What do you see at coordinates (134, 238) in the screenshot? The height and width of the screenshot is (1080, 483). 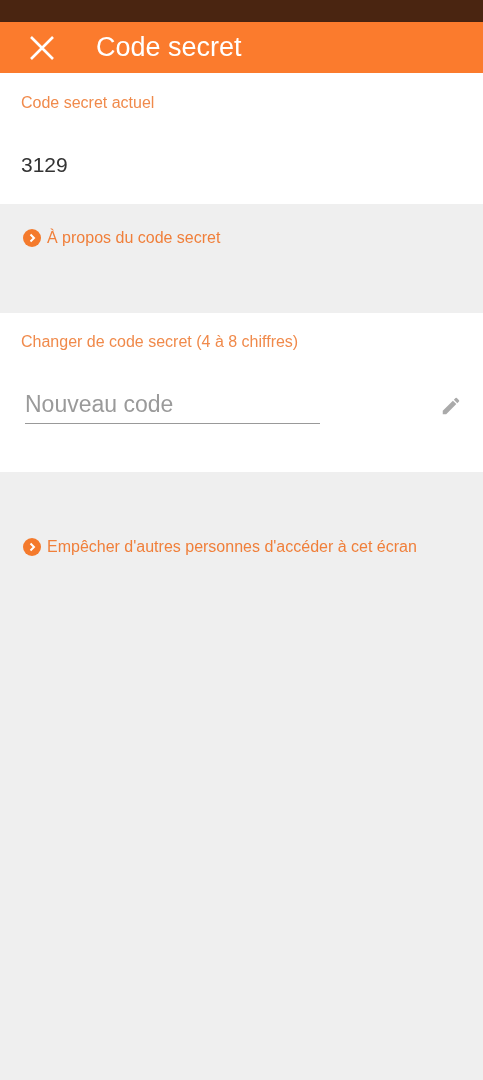 I see `about-link: À propos du code secret` at bounding box center [134, 238].